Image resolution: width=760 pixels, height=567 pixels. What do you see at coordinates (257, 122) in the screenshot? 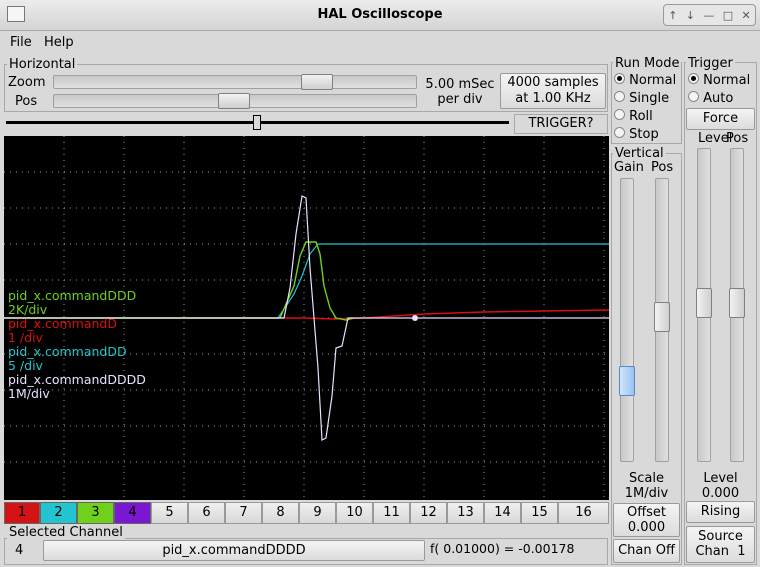
I see `record-position-marker` at bounding box center [257, 122].